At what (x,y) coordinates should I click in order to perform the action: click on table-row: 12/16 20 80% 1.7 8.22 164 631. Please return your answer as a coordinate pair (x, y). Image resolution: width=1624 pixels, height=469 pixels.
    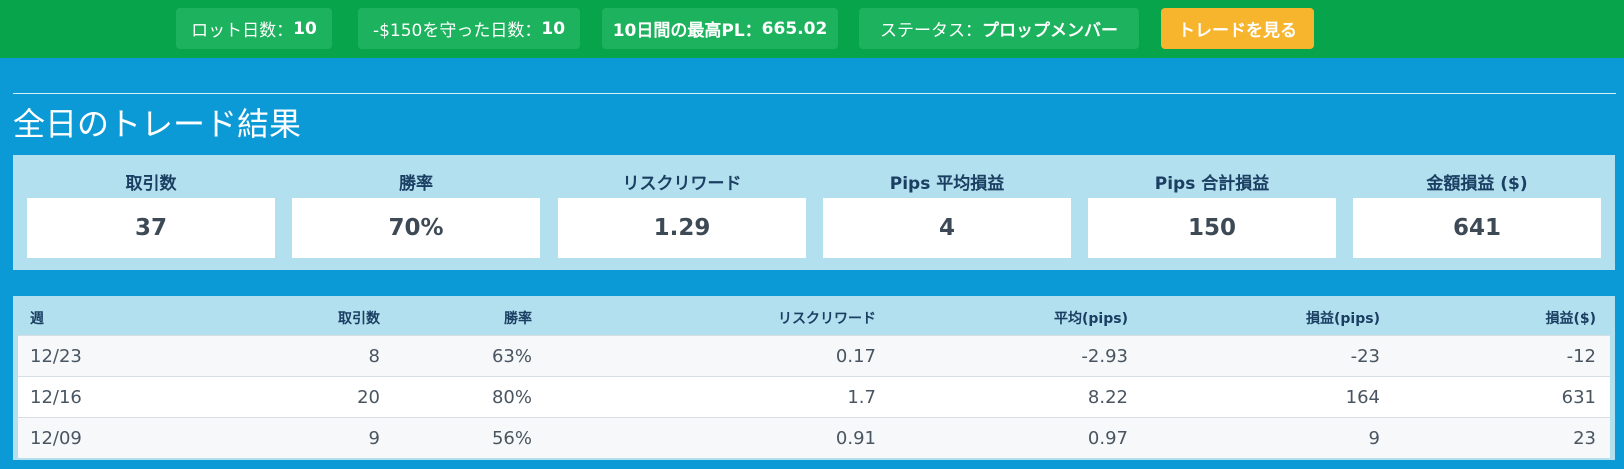
    Looking at the image, I should click on (814, 396).